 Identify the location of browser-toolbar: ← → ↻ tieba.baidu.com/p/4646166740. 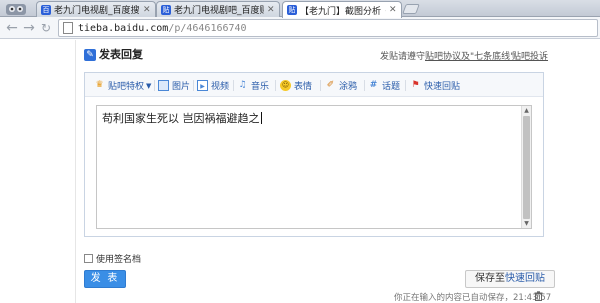
(300, 28).